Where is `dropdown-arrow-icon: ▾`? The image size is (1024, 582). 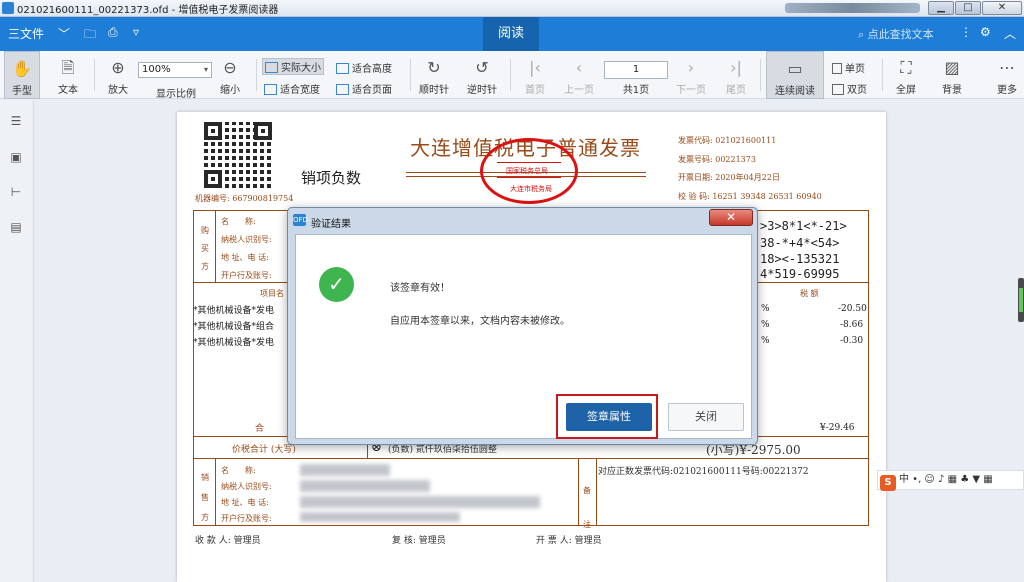
dropdown-arrow-icon: ▾ is located at coordinates (205, 69).